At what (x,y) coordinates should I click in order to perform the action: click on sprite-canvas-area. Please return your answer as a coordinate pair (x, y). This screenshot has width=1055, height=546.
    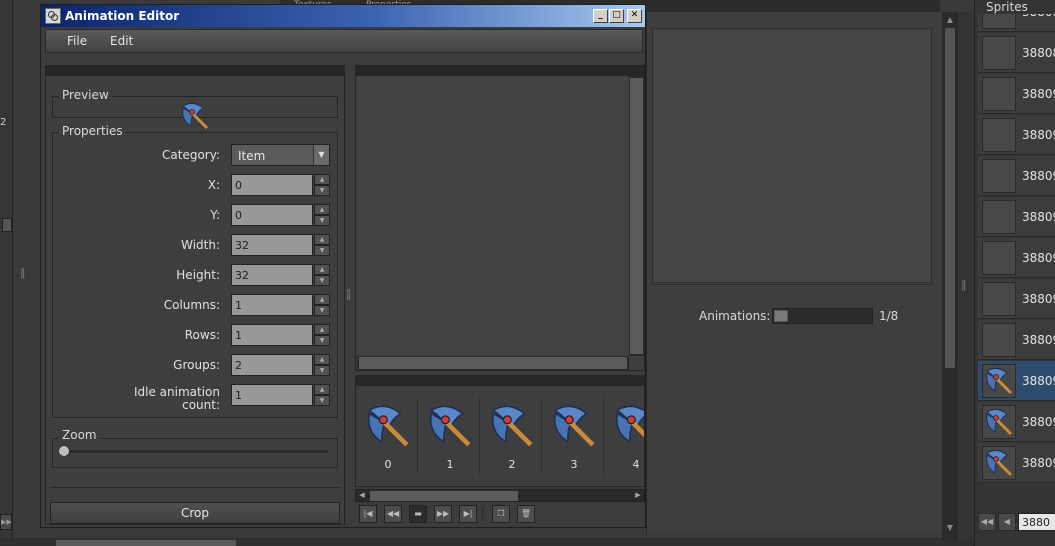
    Looking at the image, I should click on (792, 155).